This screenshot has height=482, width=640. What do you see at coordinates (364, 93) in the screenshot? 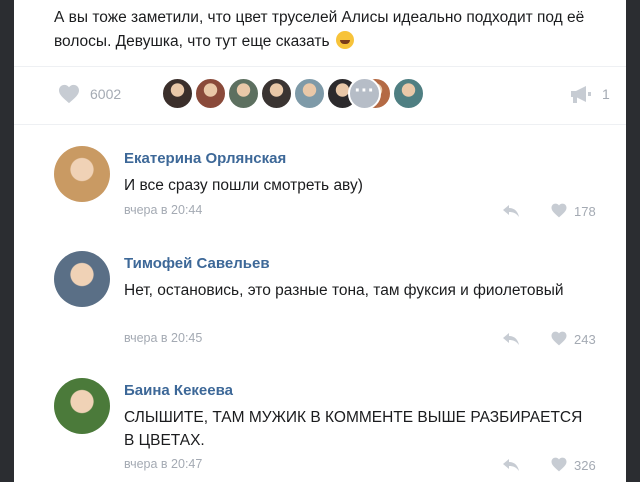
I see `more-likers-icon: ···` at bounding box center [364, 93].